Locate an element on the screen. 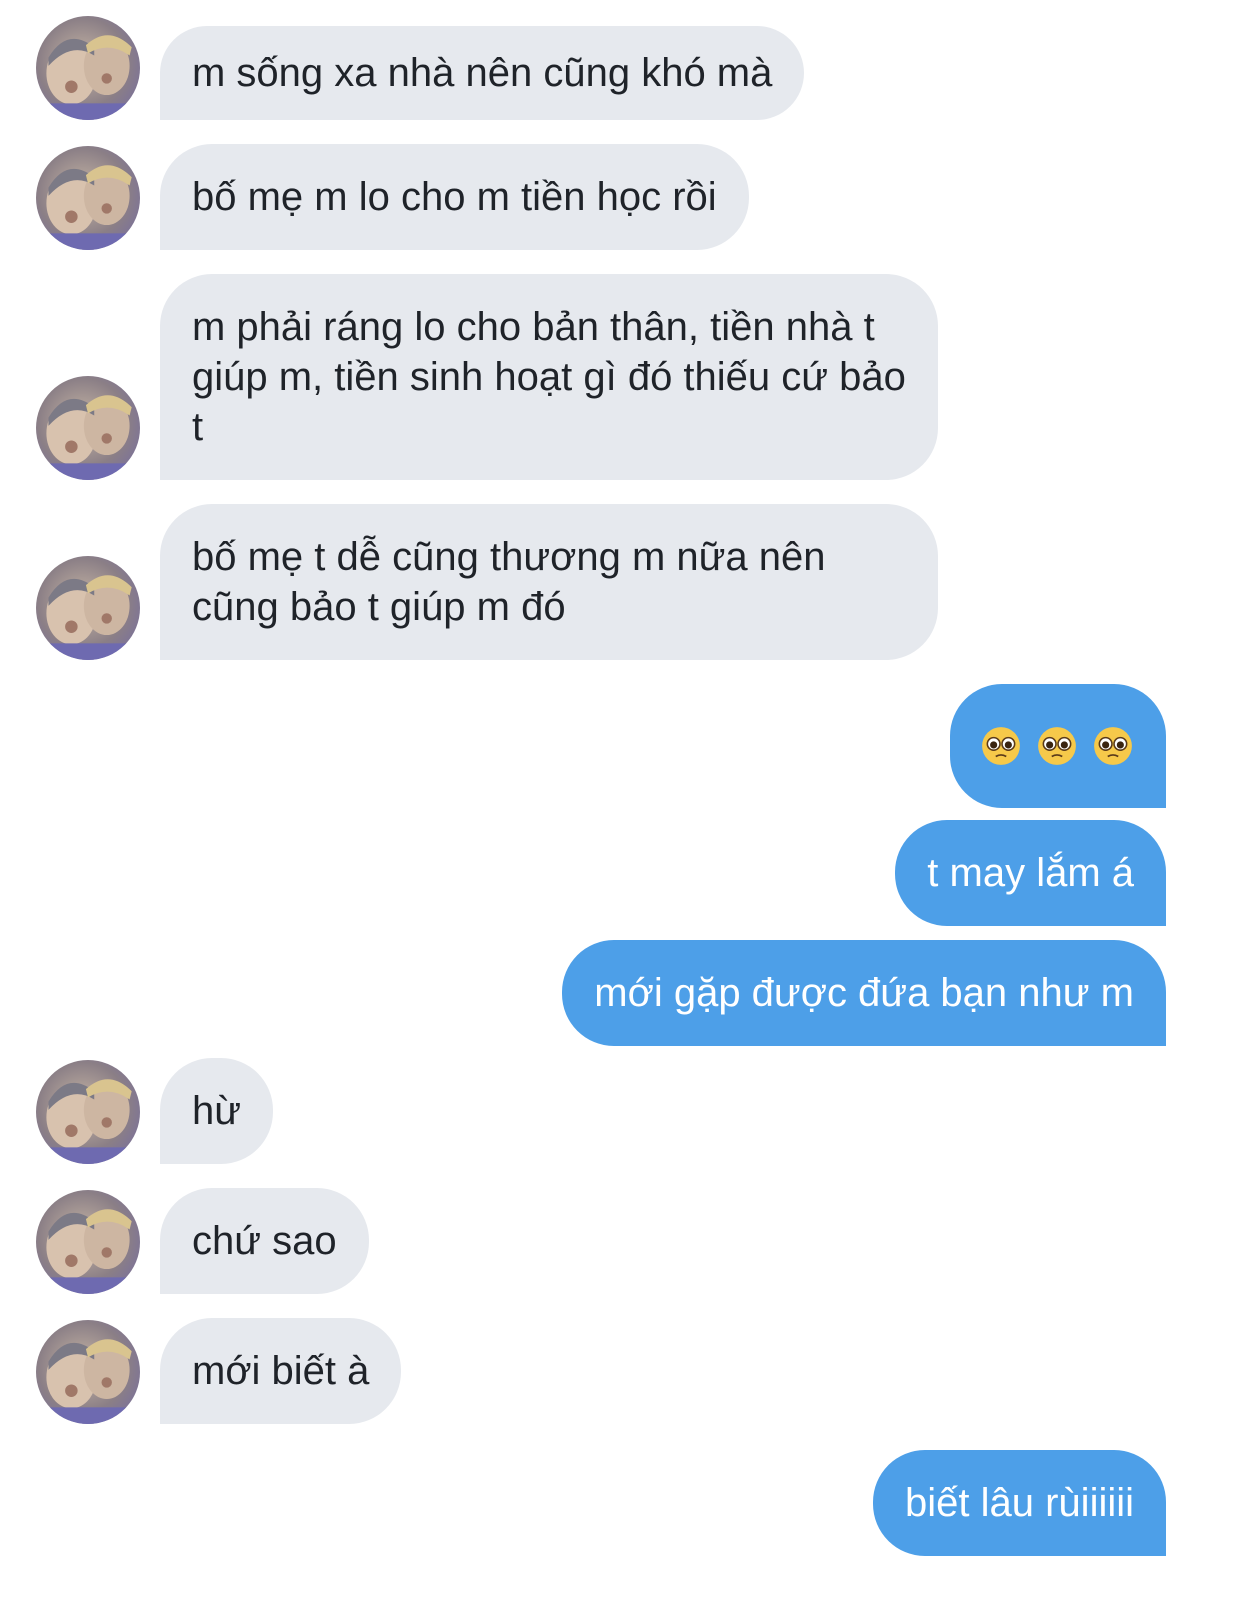 This screenshot has width=1242, height=1621. incoming-message-bubble: chứ sao is located at coordinates (264, 1241).